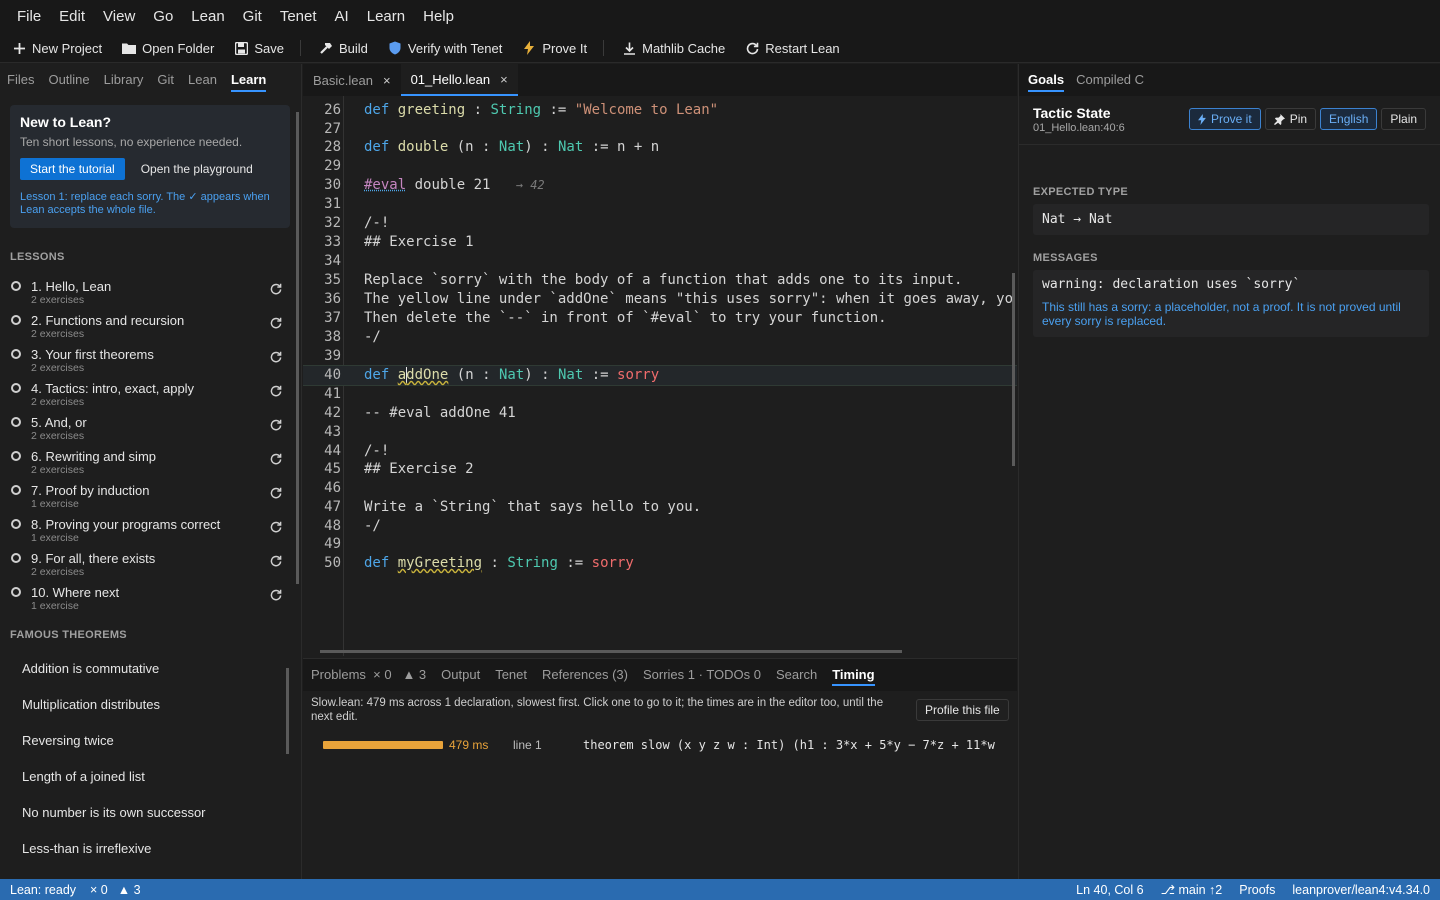 Image resolution: width=1440 pixels, height=900 pixels. Describe the element at coordinates (148, 428) in the screenshot. I see `lesson-item: 5. And, or 2 exercises` at that location.